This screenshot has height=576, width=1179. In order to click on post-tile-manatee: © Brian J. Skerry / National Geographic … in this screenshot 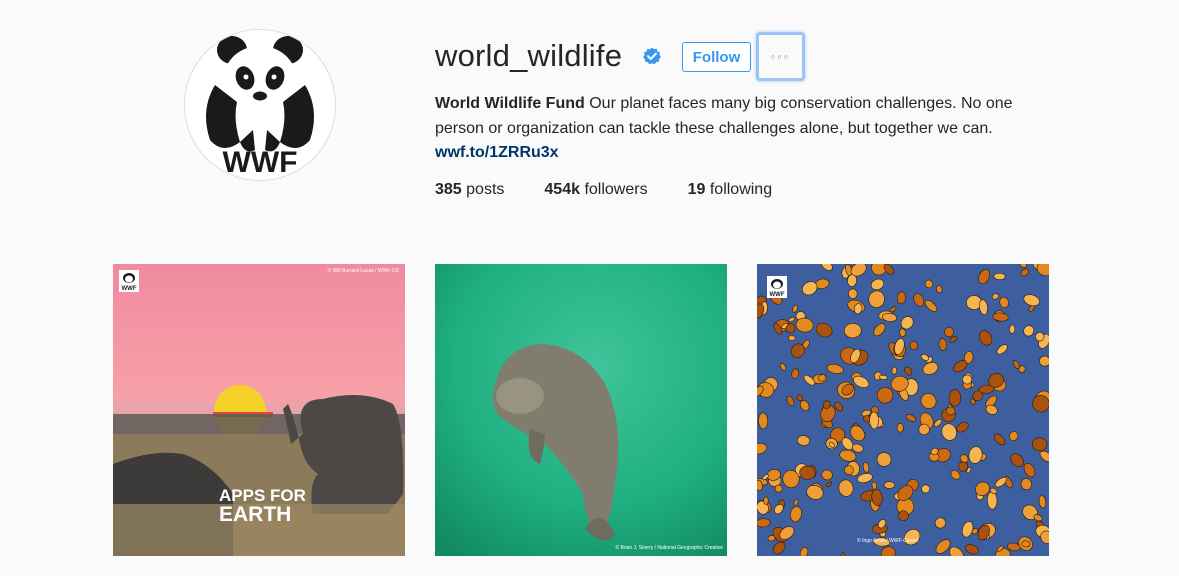, I will do `click(581, 410)`.